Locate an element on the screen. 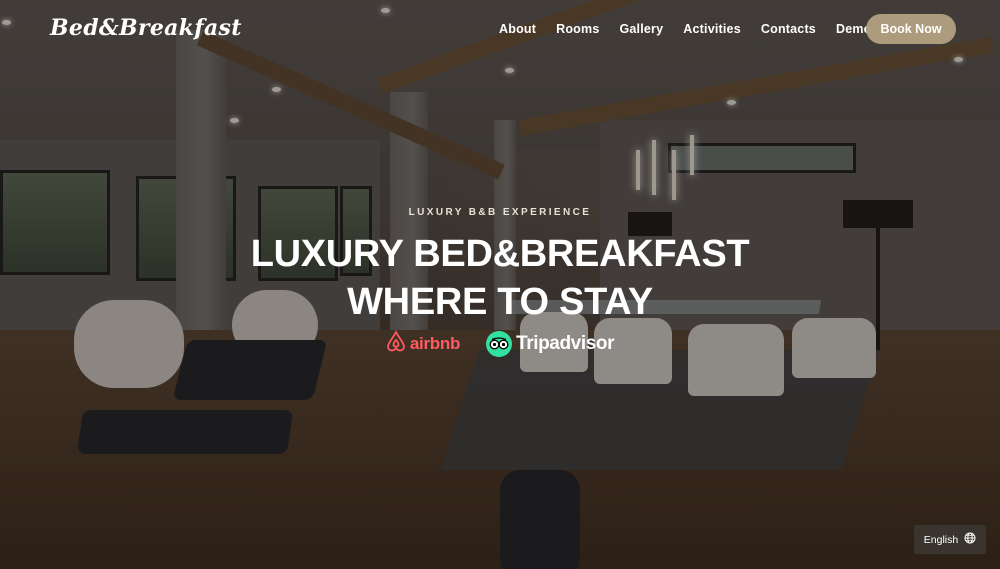  airbnb-logo: airbnb is located at coordinates (423, 343).